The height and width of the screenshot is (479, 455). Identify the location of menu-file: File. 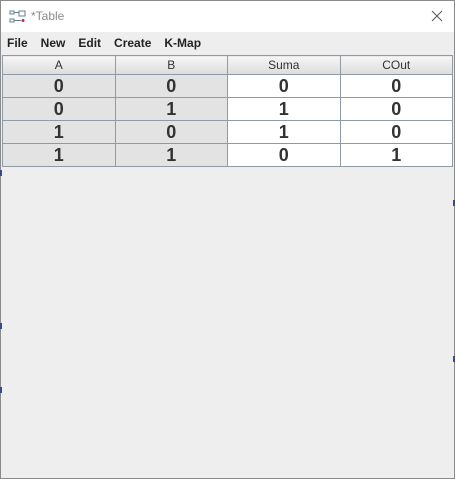
(18, 43).